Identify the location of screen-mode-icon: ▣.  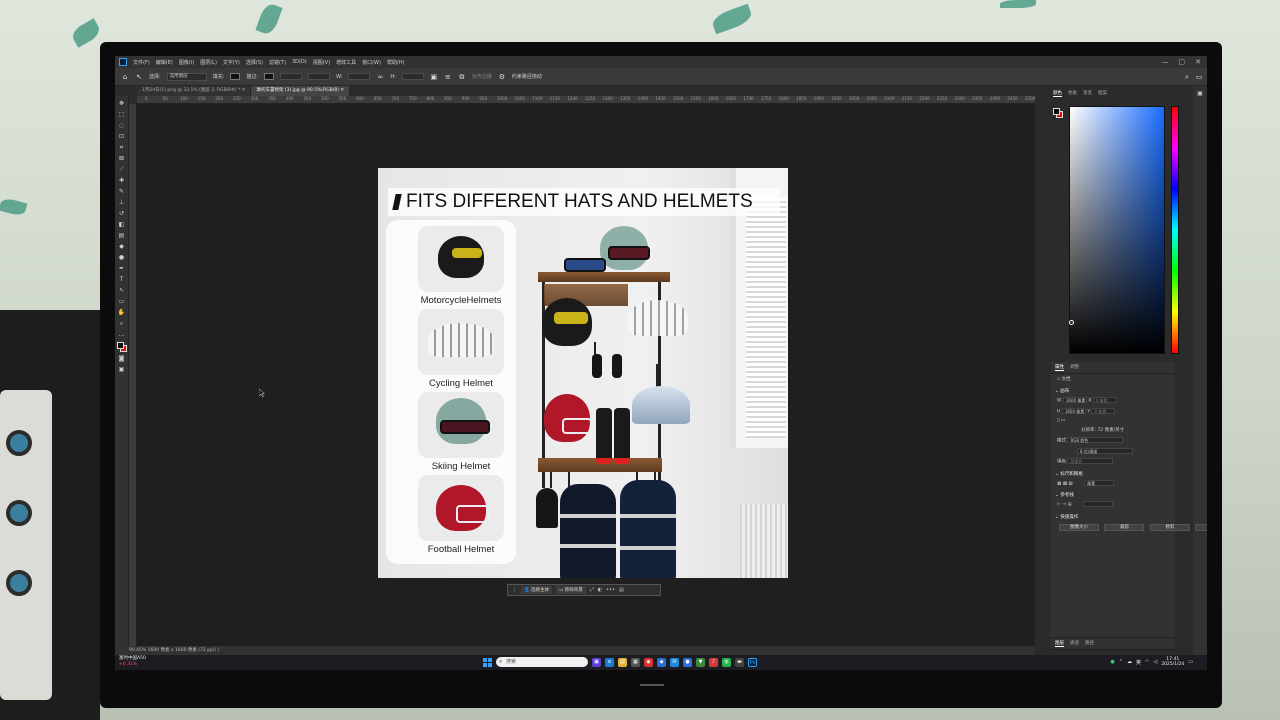
(122, 370).